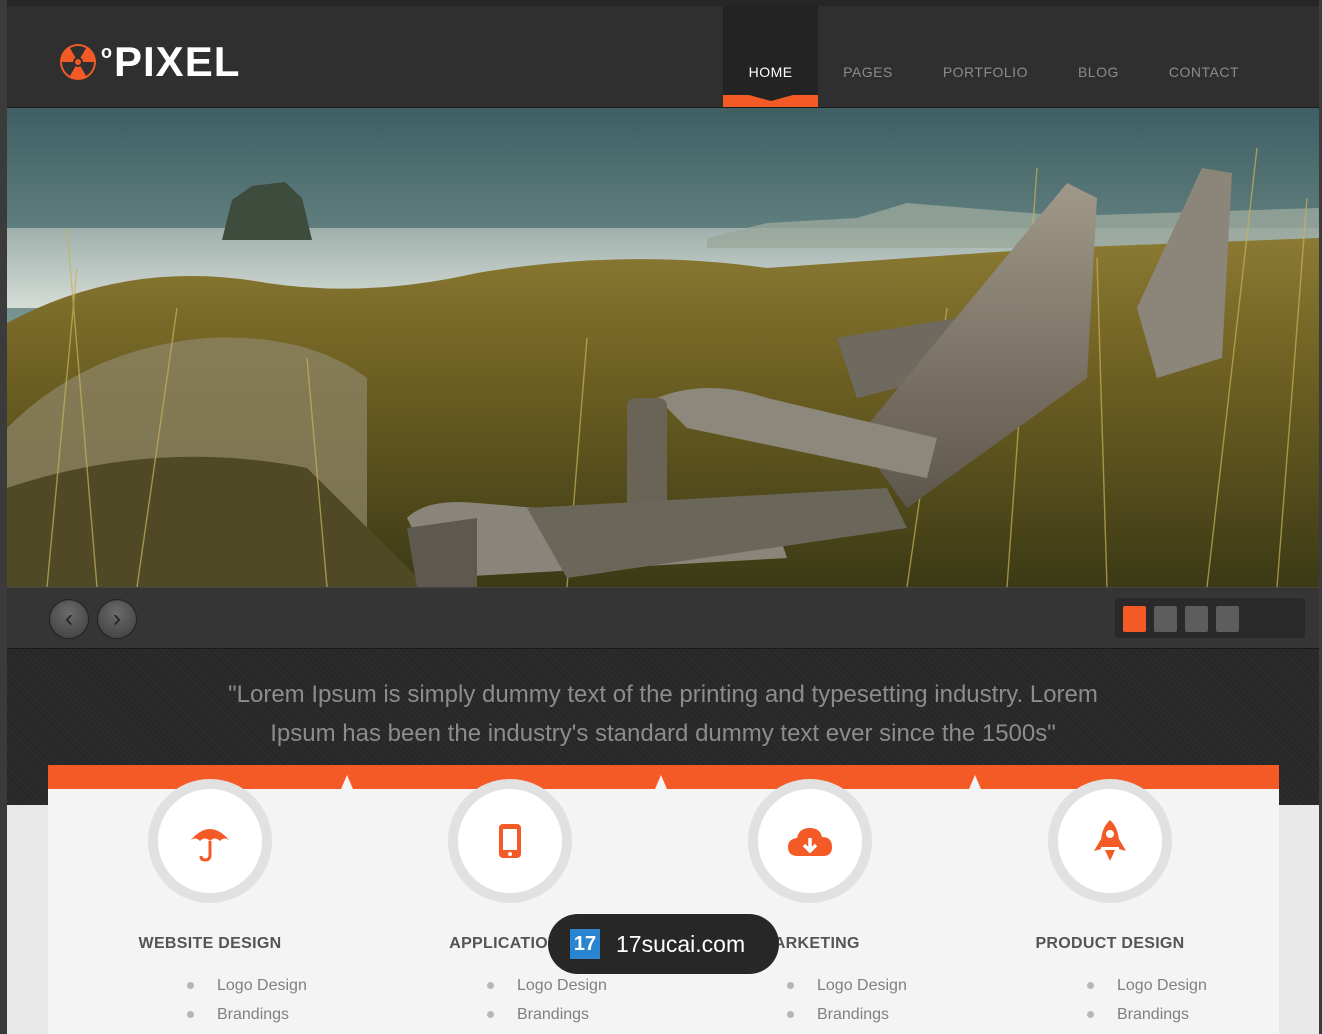 This screenshot has width=1322, height=1034. I want to click on slider-prev-button: ‹, so click(69, 619).